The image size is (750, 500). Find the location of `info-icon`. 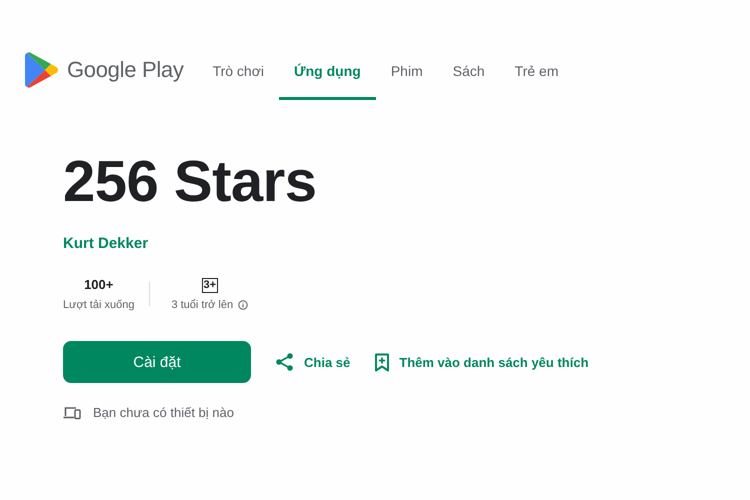

info-icon is located at coordinates (243, 305).